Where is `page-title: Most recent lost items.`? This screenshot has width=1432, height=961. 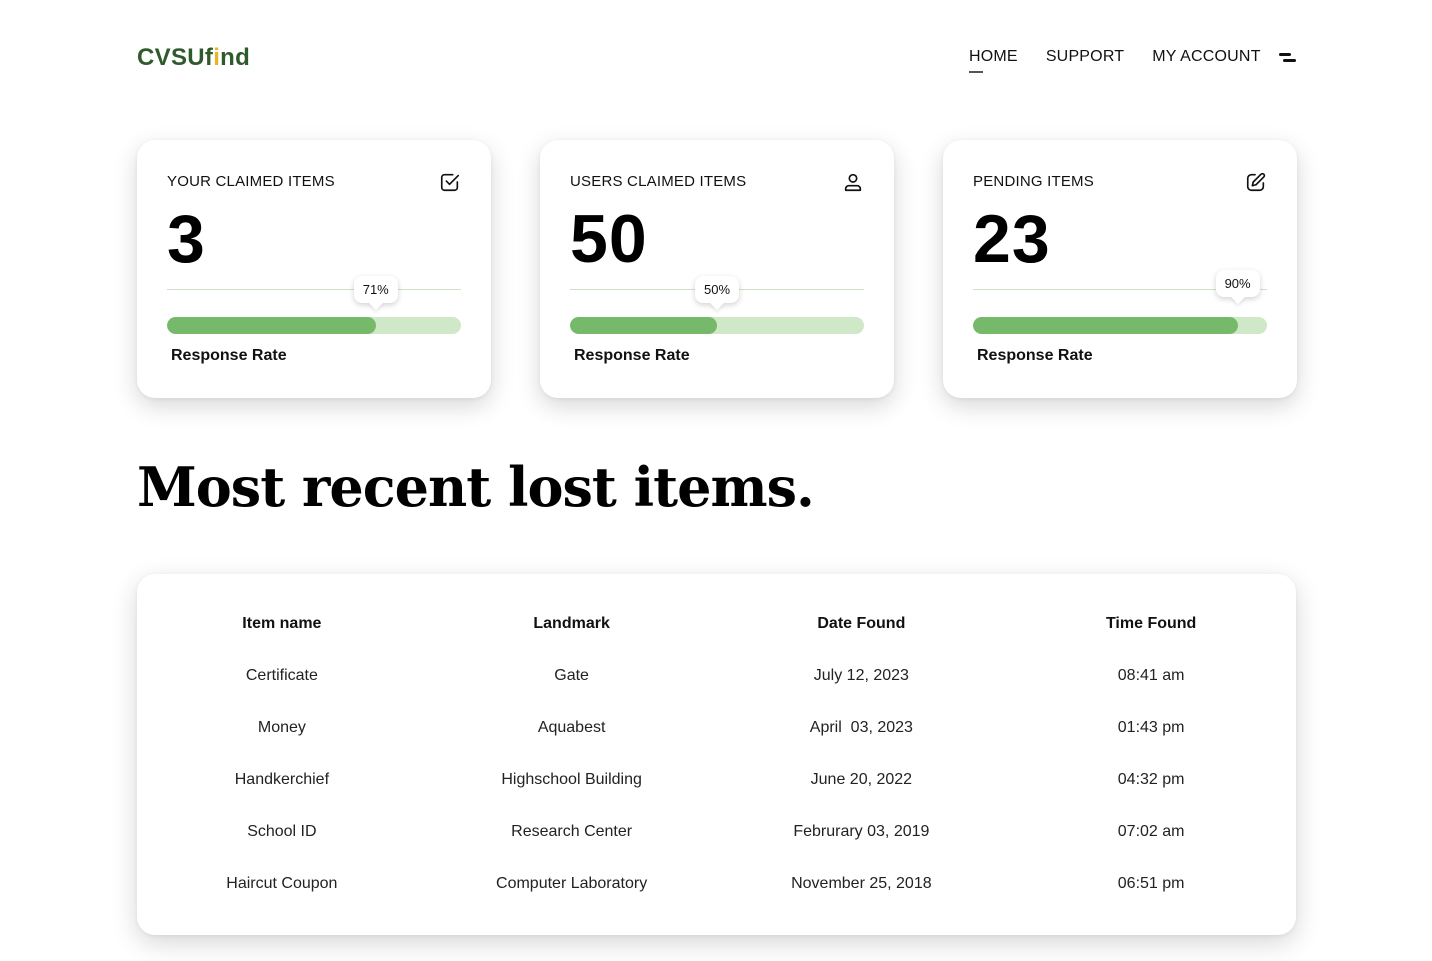 page-title: Most recent lost items. is located at coordinates (476, 487).